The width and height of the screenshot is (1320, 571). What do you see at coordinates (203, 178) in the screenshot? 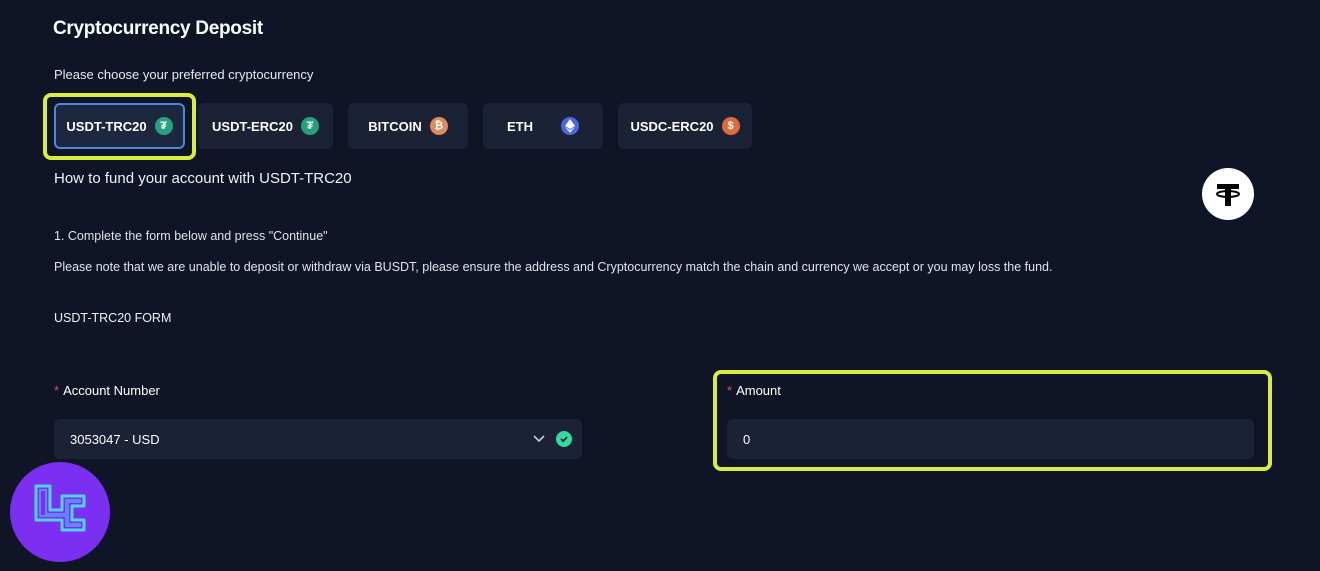
I see `instructions-heading: How to fund your account with USDT-TRC20` at bounding box center [203, 178].